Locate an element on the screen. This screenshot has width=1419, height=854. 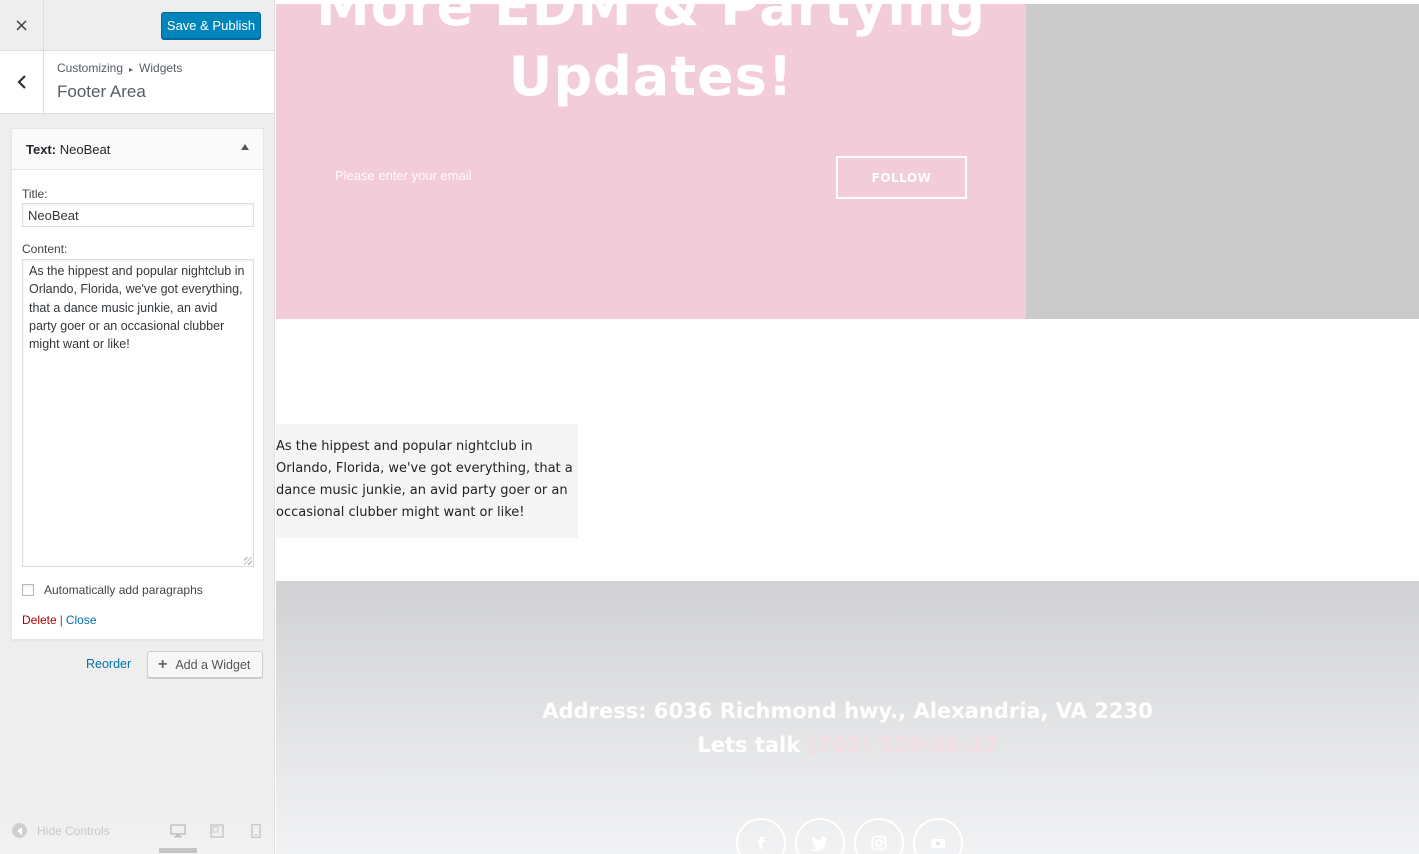
widget-title: Text: NeoBeat is located at coordinates (68, 149).